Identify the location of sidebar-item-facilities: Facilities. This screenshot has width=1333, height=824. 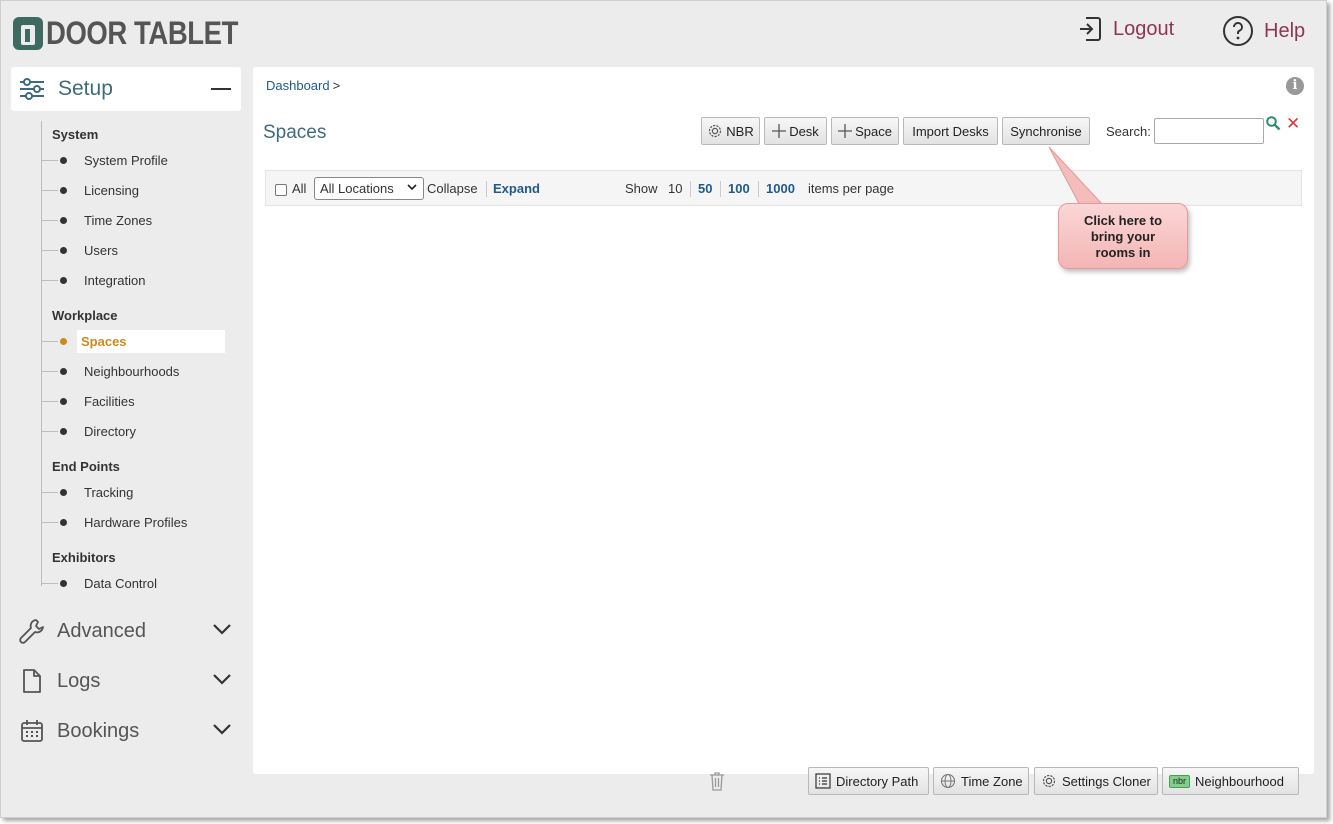
(134, 401).